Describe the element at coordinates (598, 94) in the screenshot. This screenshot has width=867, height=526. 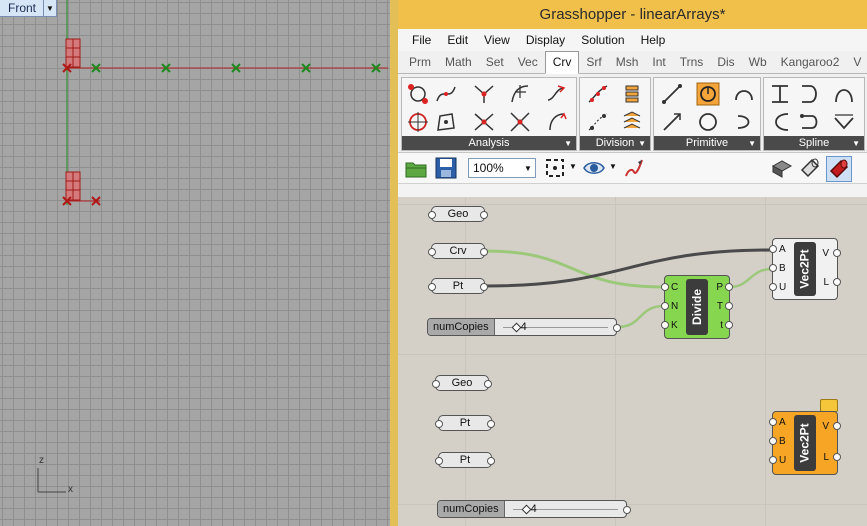
I see `divide-curve-icon` at that location.